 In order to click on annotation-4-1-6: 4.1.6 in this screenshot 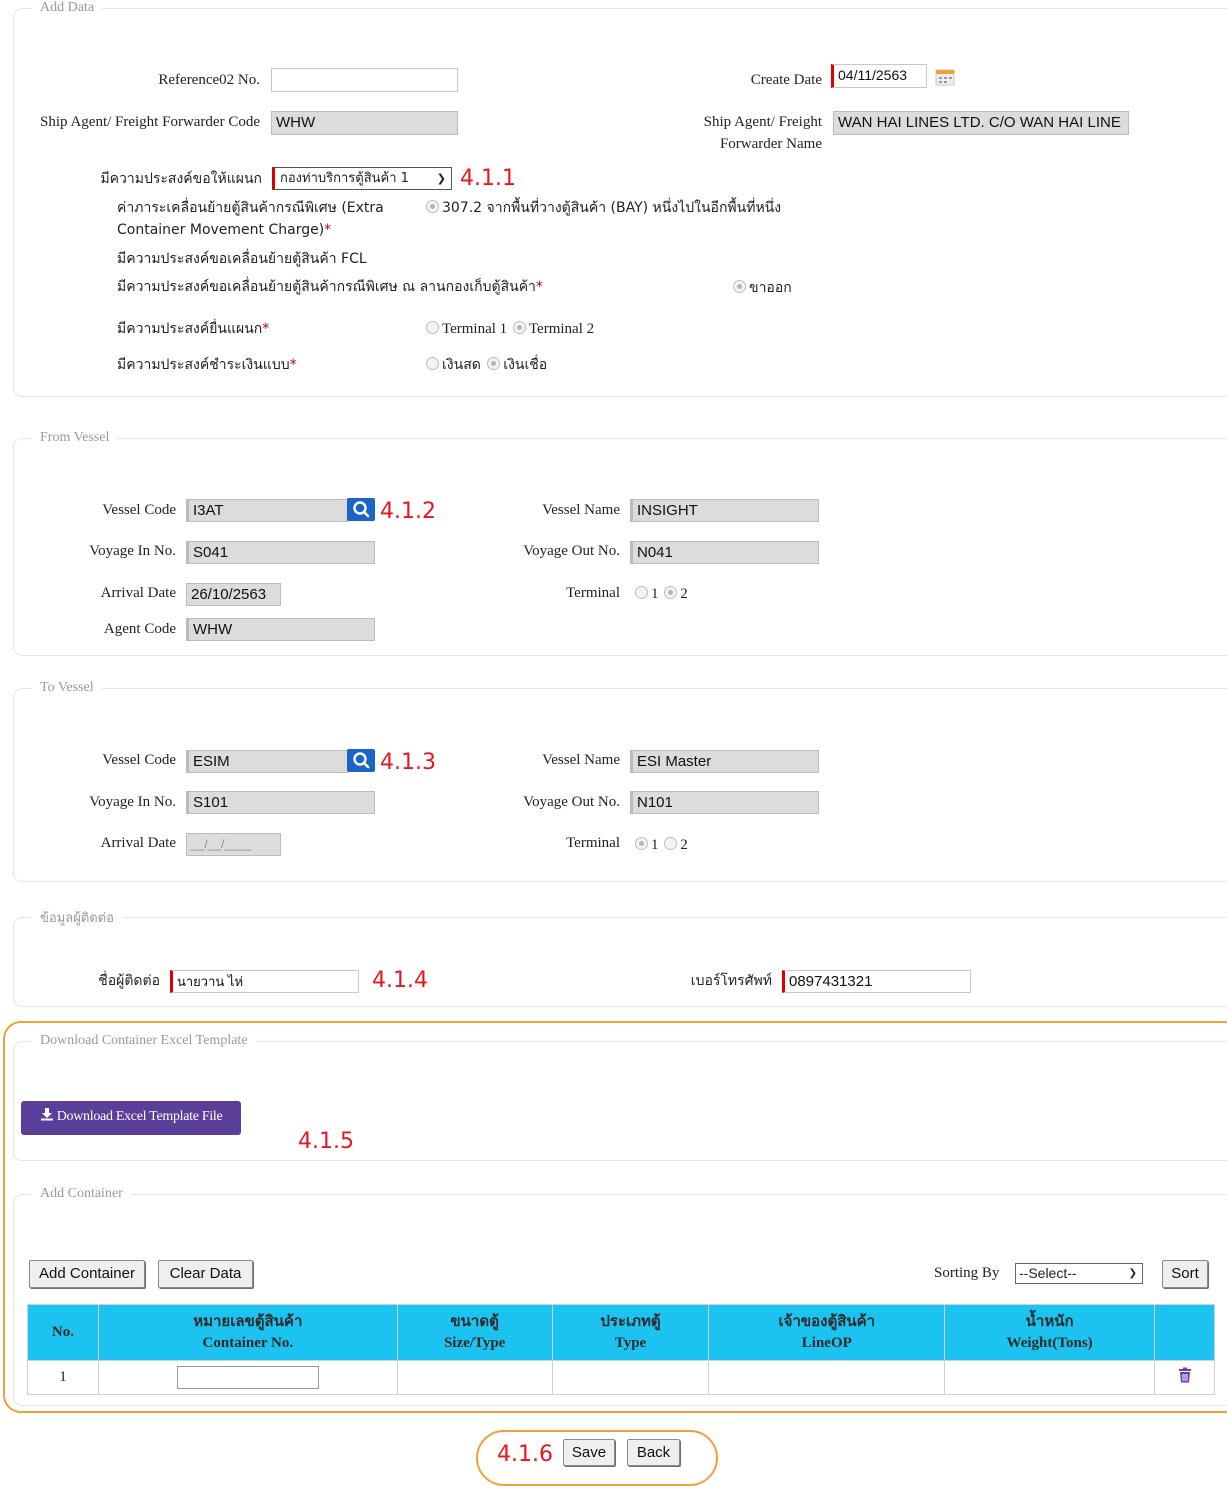, I will do `click(525, 1454)`.